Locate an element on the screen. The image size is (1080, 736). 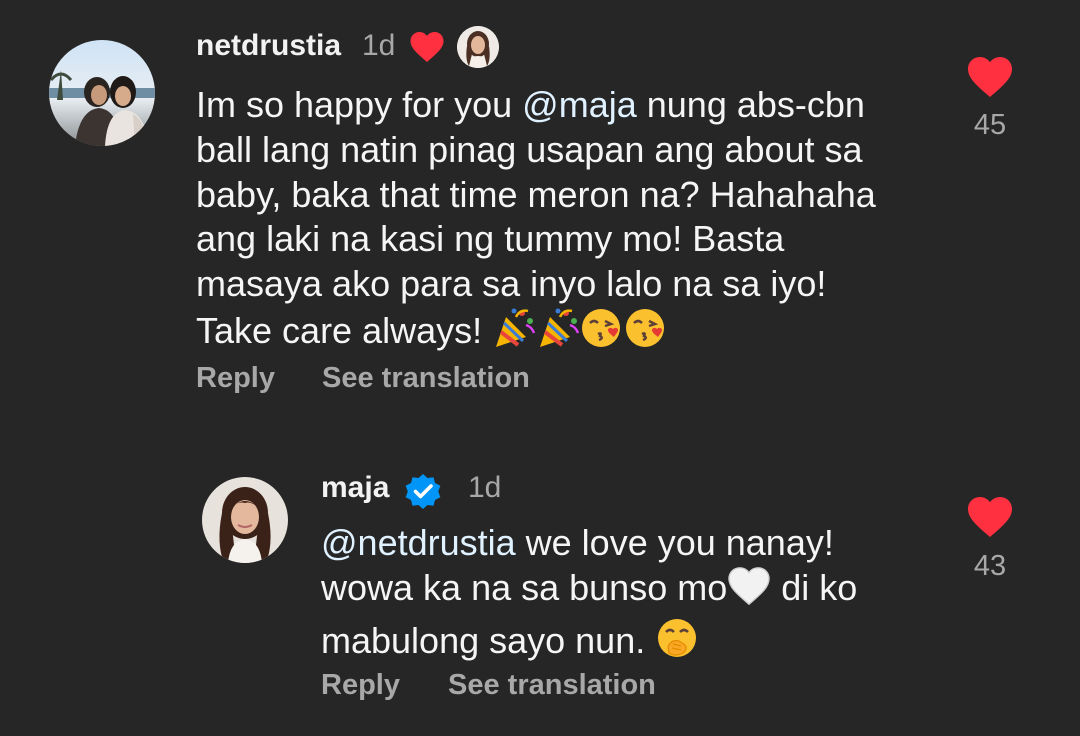
comment-text-segment: nung abs-cbn is located at coordinates (750, 104).